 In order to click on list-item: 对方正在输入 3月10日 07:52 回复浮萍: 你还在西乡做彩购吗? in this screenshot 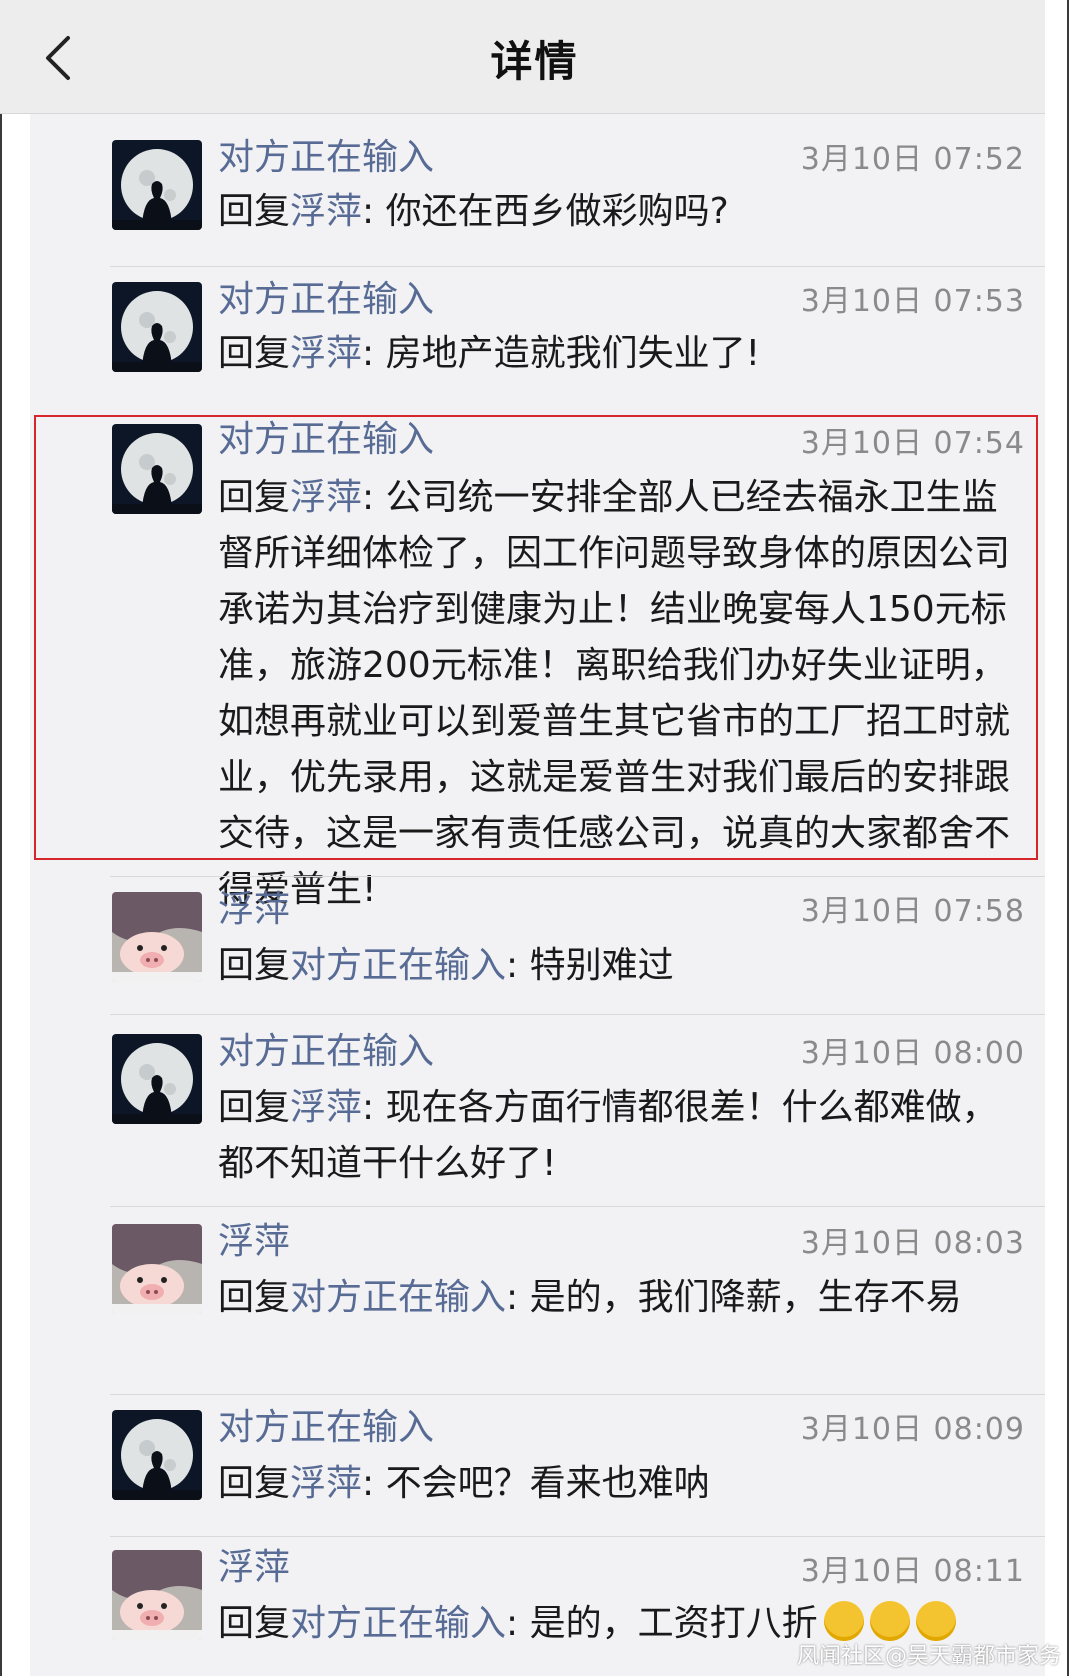, I will do `click(537, 190)`.